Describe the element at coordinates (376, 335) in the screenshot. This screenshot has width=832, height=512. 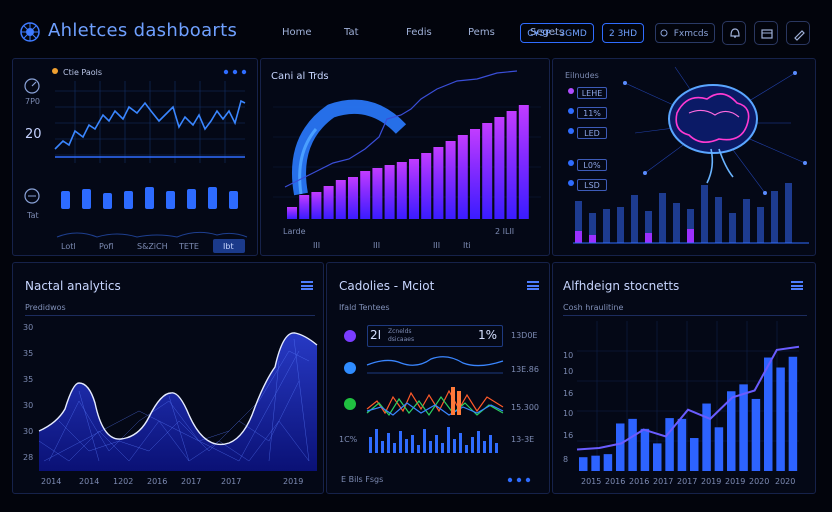
I see `card-value: 2I` at that location.